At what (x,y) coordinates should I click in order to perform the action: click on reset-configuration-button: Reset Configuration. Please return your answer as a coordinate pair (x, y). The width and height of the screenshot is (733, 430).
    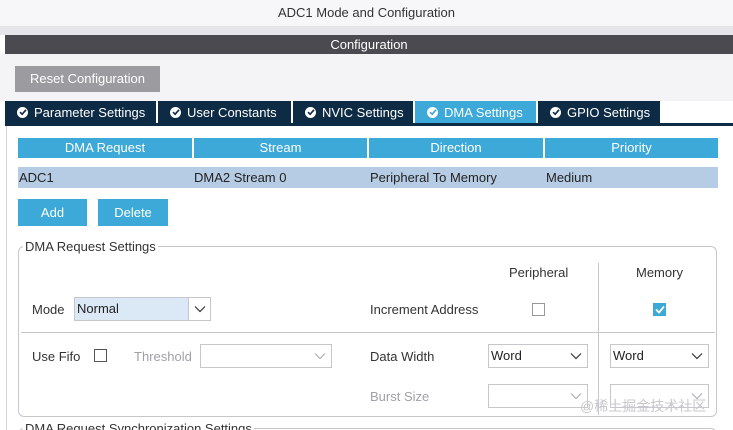
    Looking at the image, I should click on (87, 79).